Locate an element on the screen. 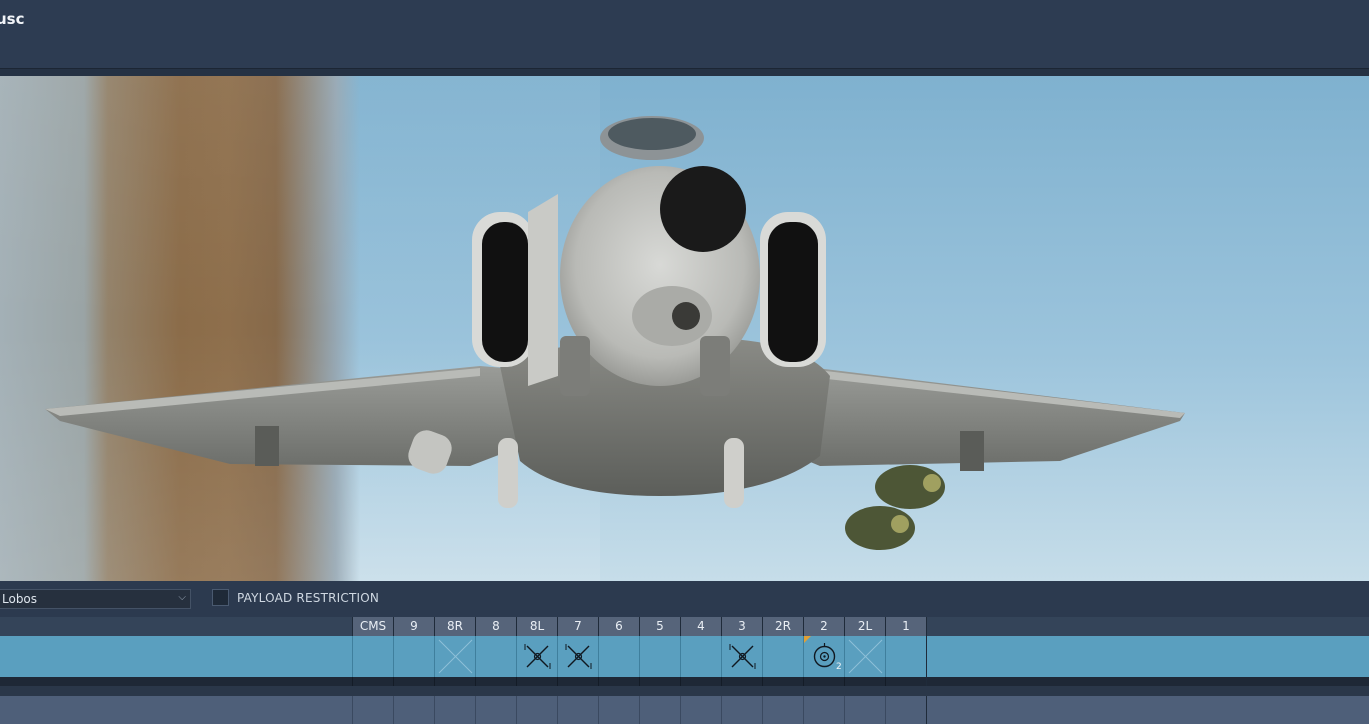  station-header-1: 1 is located at coordinates (905, 626).